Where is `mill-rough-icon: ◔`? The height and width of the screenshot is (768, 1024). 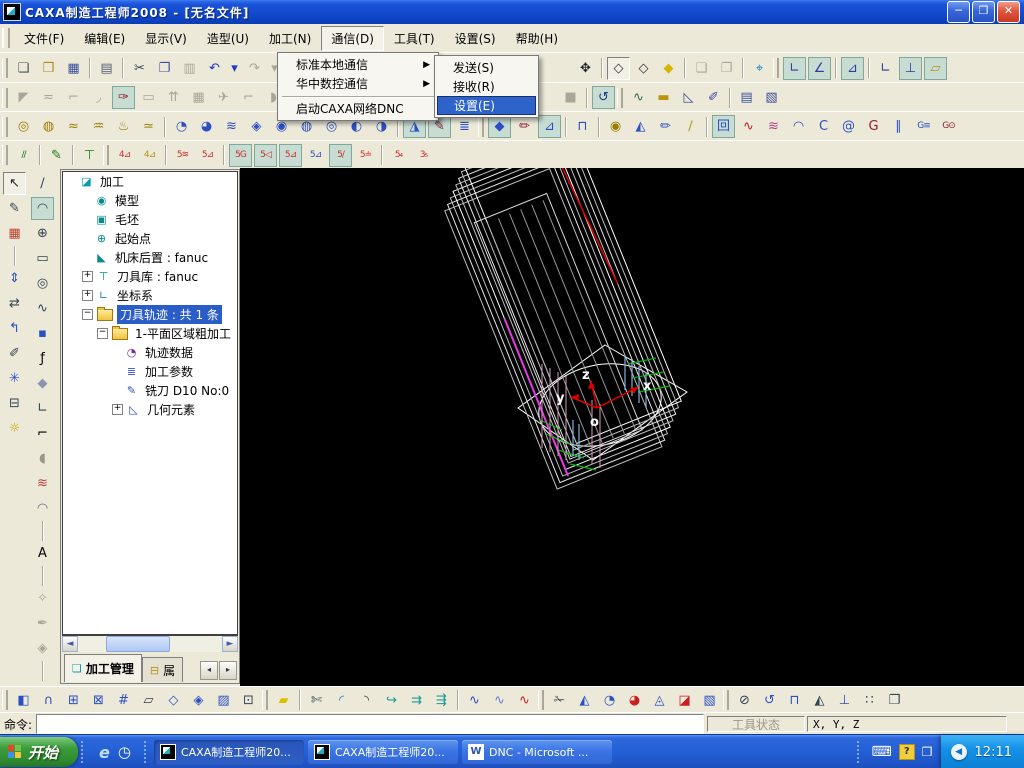
mill-rough-icon: ◔ is located at coordinates (181, 126).